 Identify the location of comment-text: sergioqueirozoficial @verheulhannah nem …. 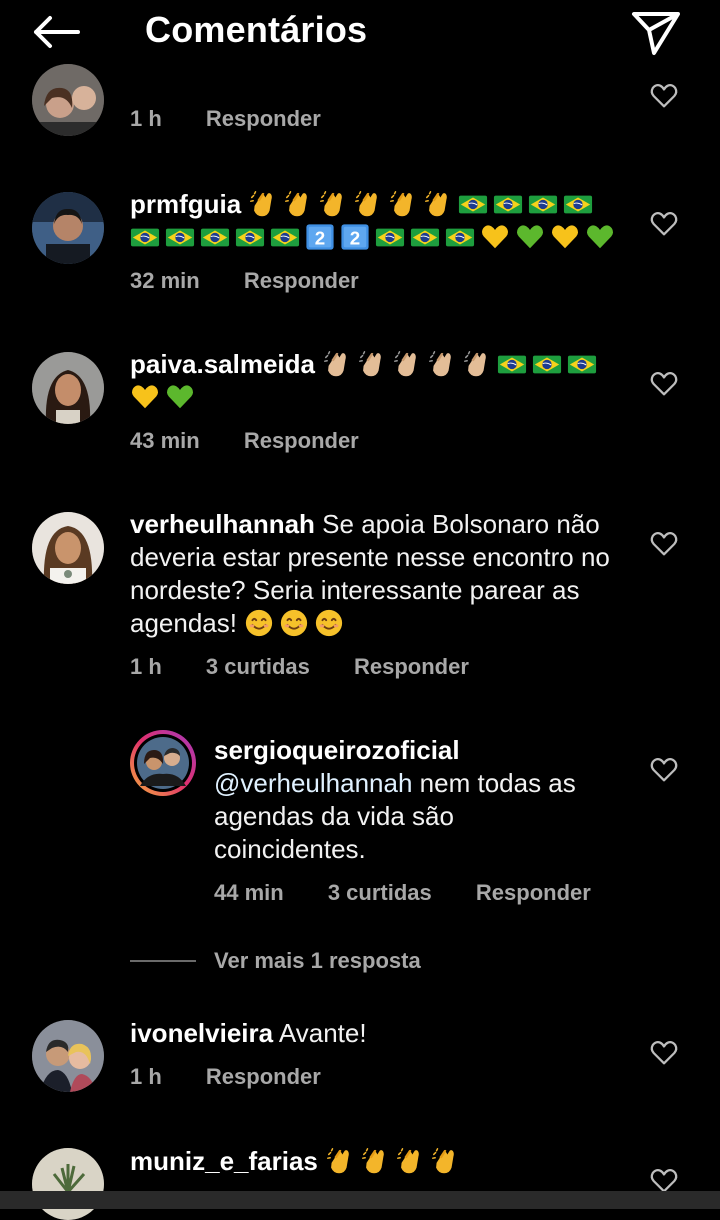
(399, 800).